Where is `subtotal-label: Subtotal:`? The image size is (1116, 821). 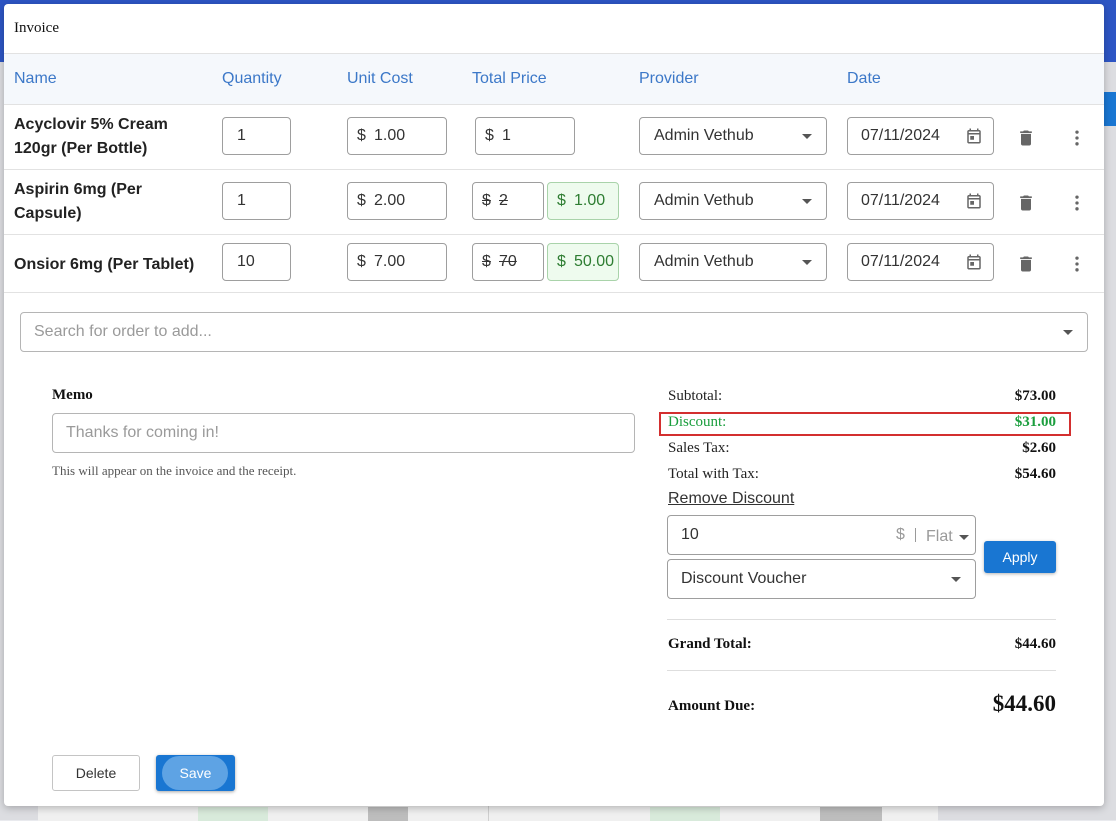 subtotal-label: Subtotal: is located at coordinates (695, 396).